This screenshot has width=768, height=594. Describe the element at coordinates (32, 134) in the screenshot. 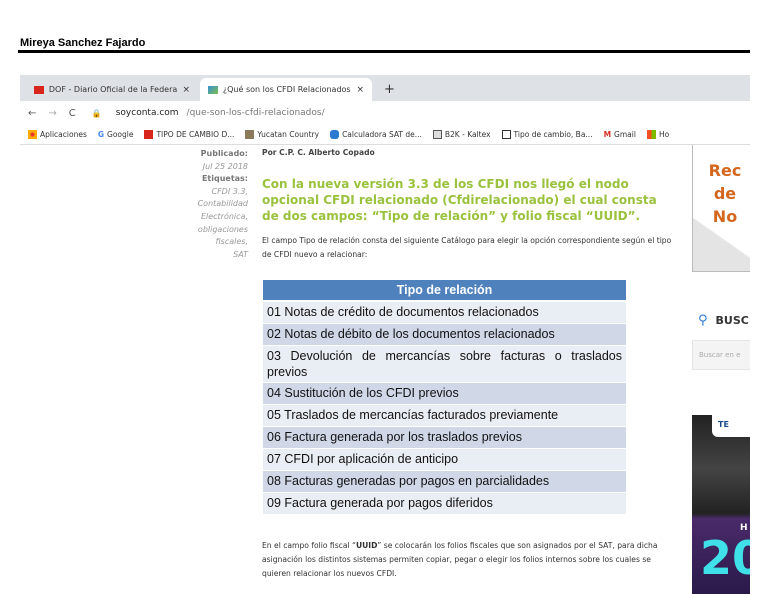

I see `apps-grid-icon` at that location.